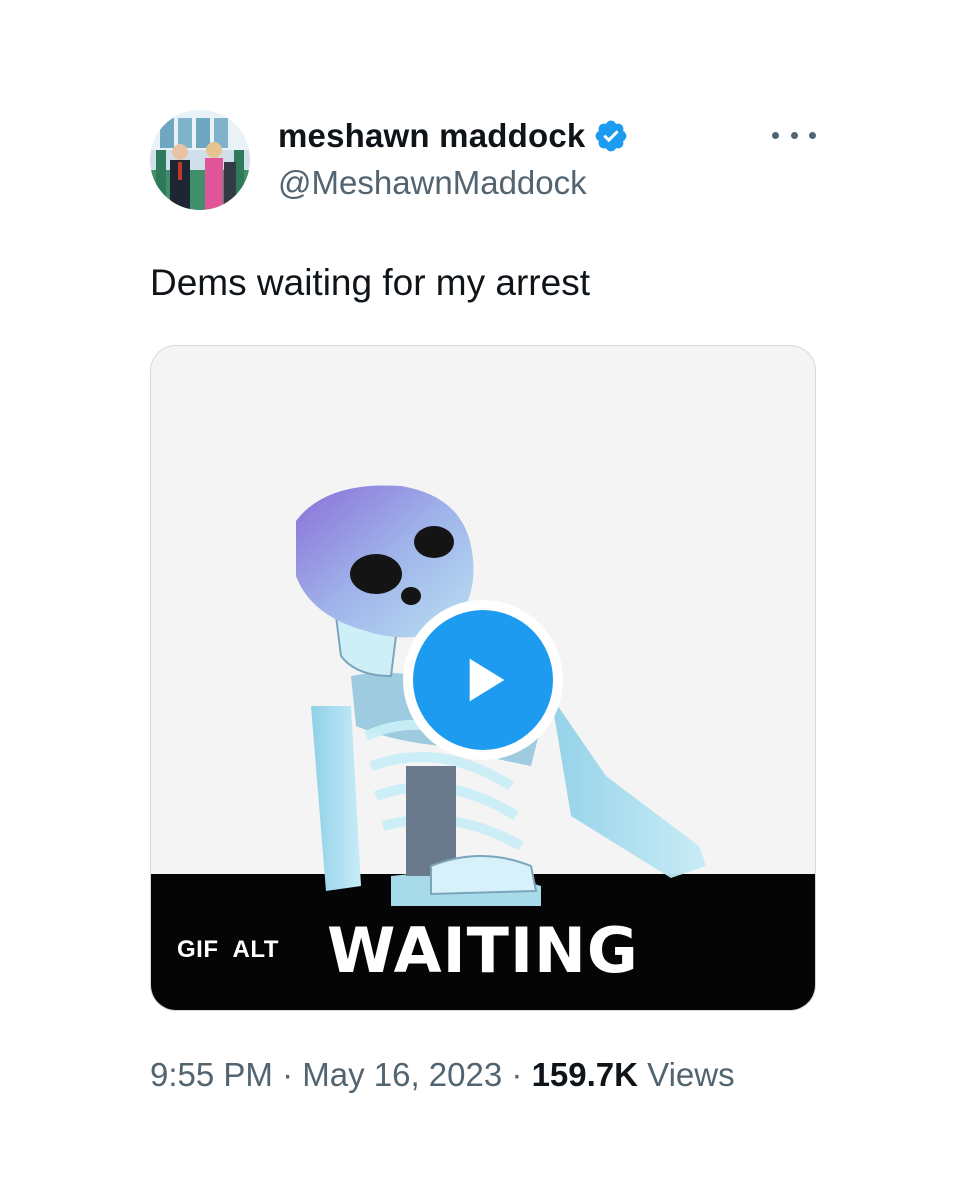  Describe the element at coordinates (211, 1074) in the screenshot. I see `tweet-time: 9:55 PM` at that location.